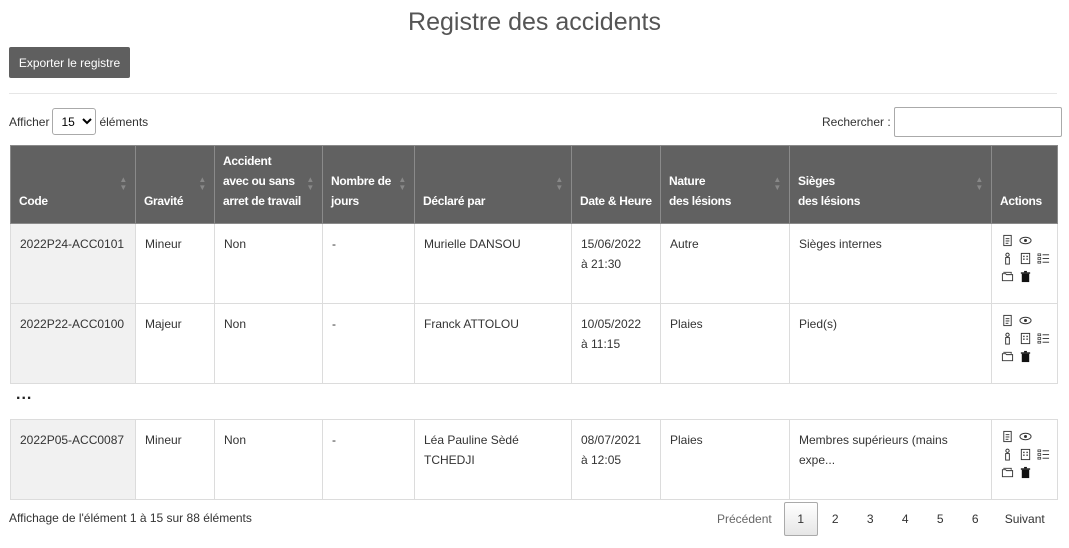  I want to click on column-header-nature: Nature des lésions ▲ ▼, so click(725, 184).